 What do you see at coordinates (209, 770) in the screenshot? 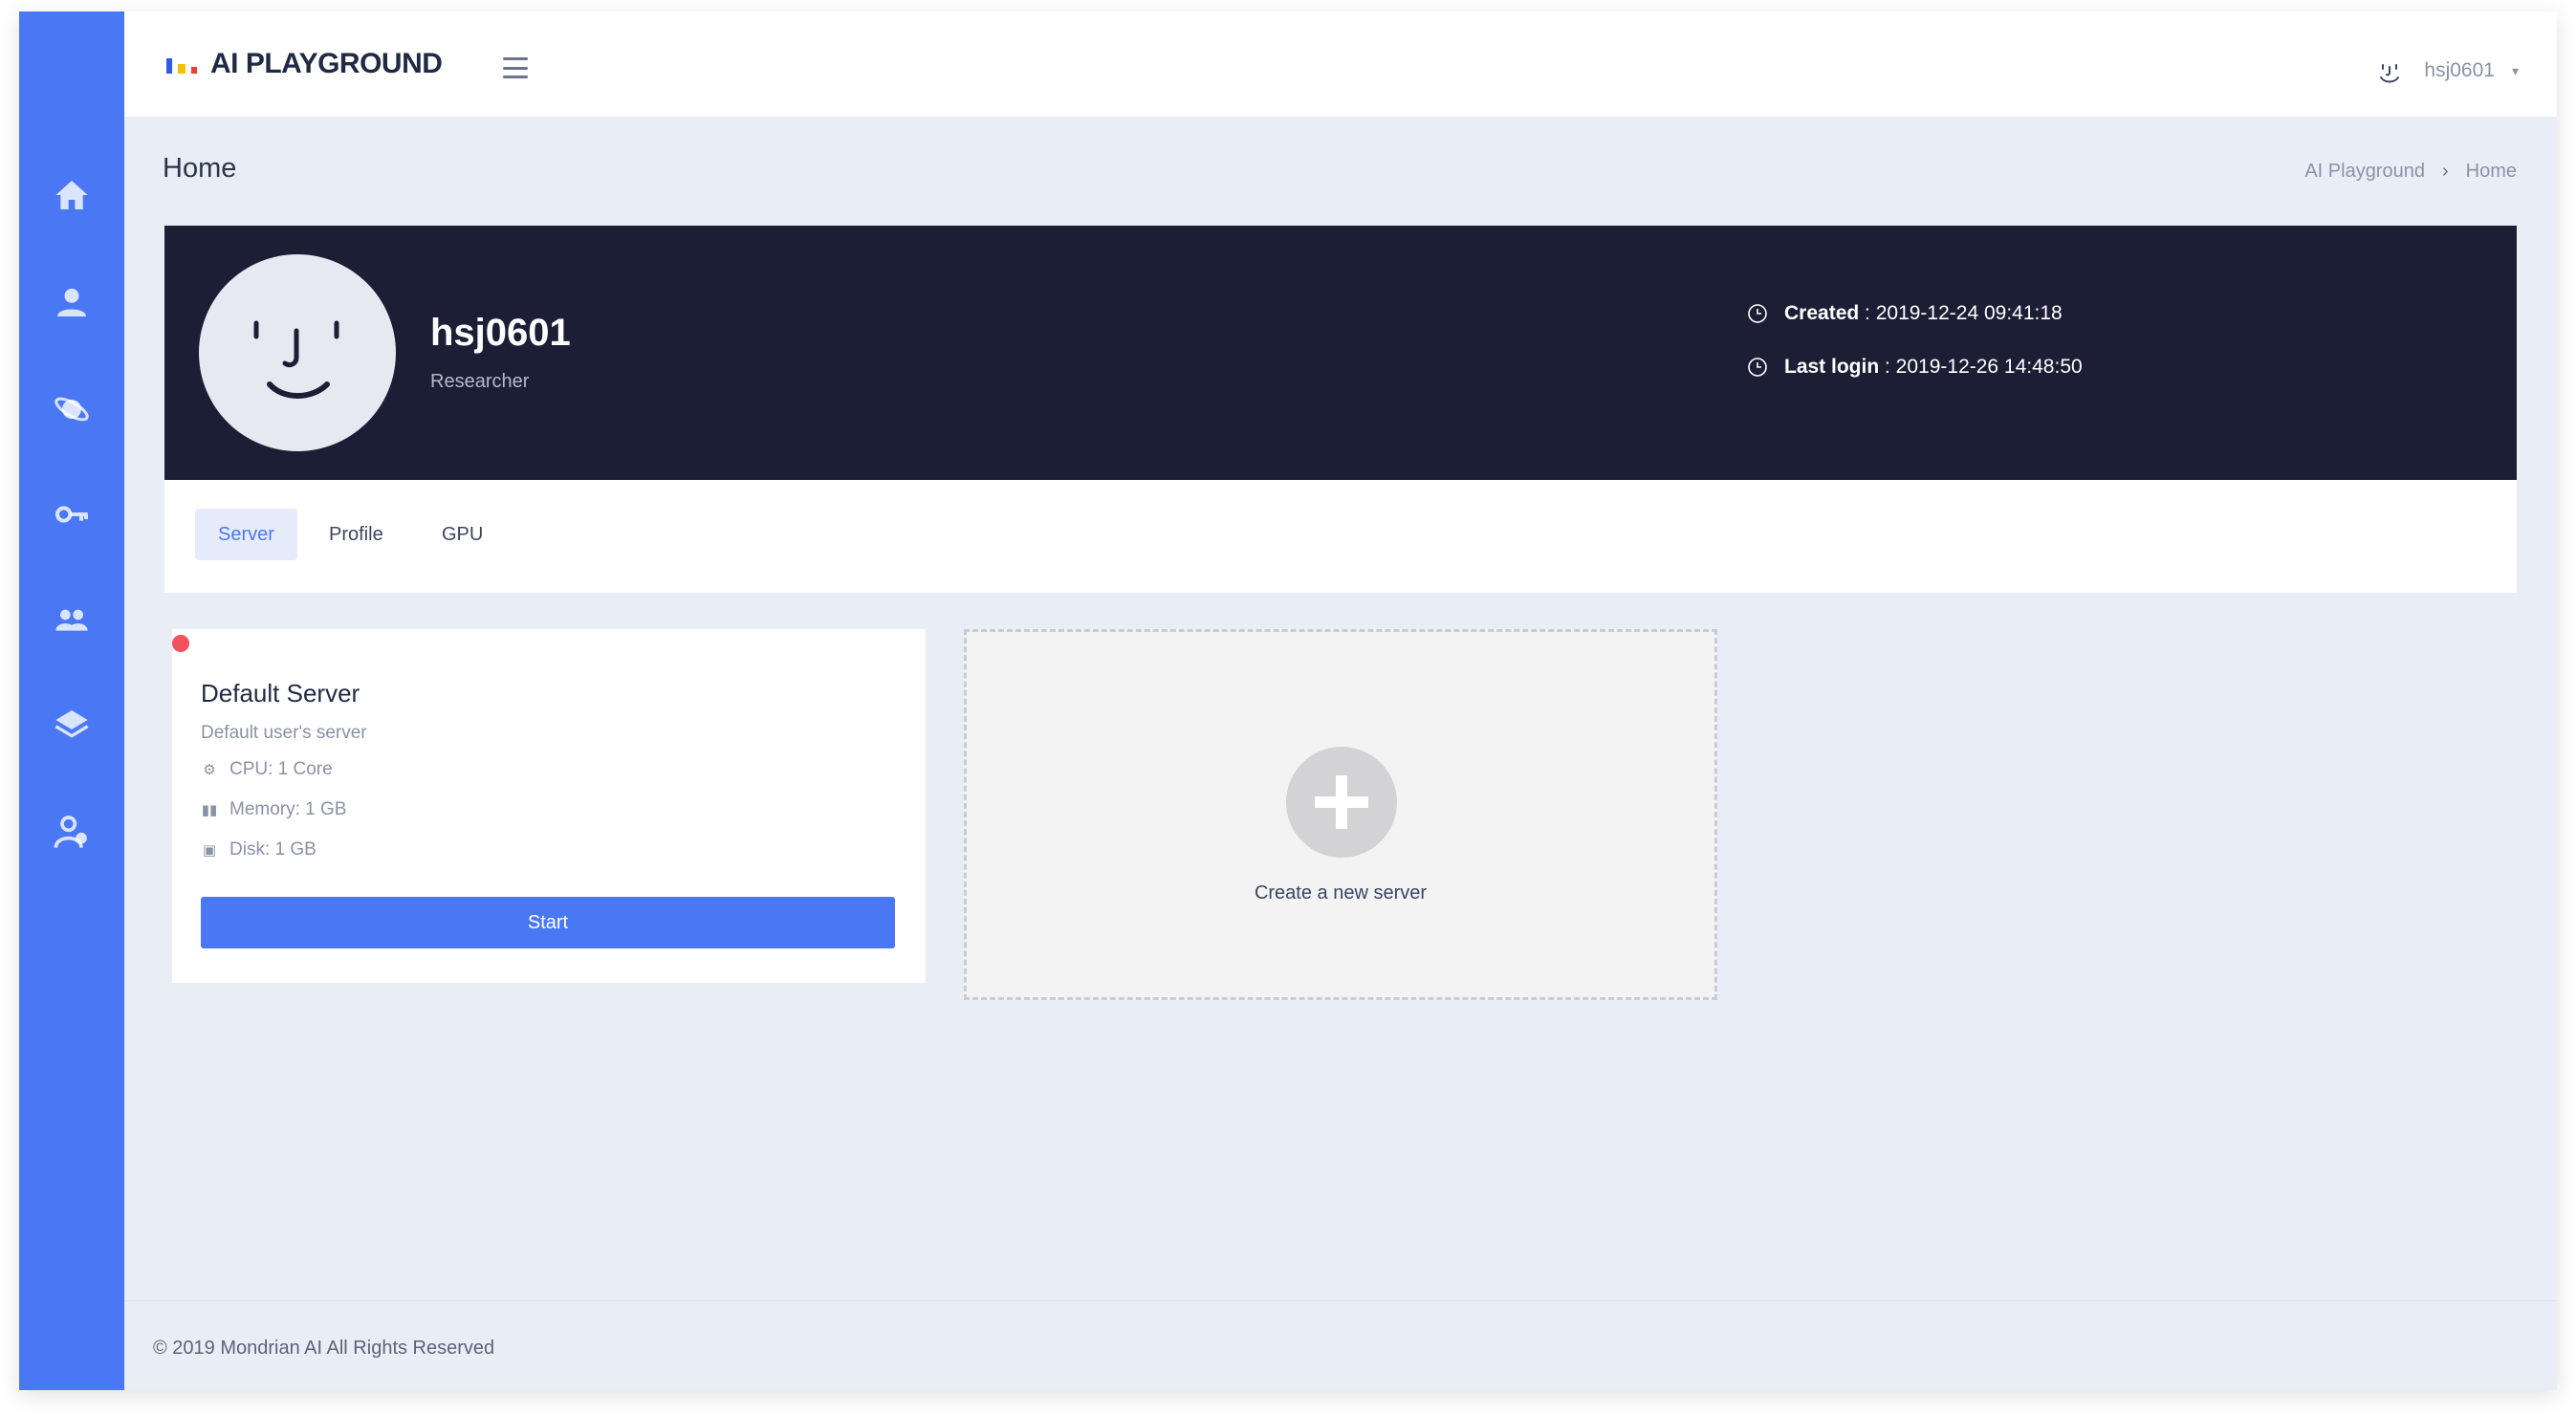
I see `cpu-icon: ⚙` at bounding box center [209, 770].